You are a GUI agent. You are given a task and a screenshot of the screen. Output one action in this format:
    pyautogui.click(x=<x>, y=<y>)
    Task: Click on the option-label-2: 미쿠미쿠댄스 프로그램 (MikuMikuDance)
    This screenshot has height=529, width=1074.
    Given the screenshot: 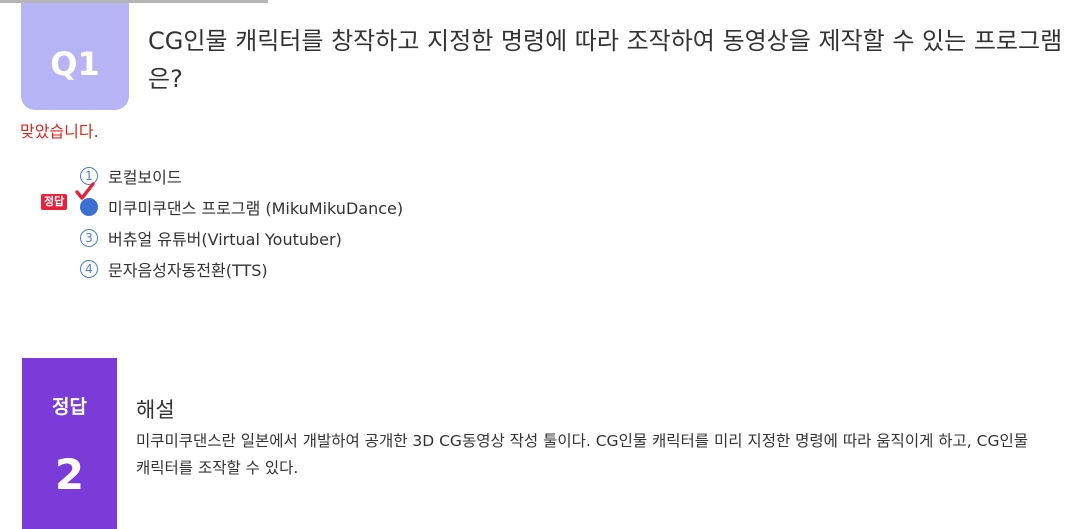 What is the action you would take?
    pyautogui.click(x=256, y=208)
    